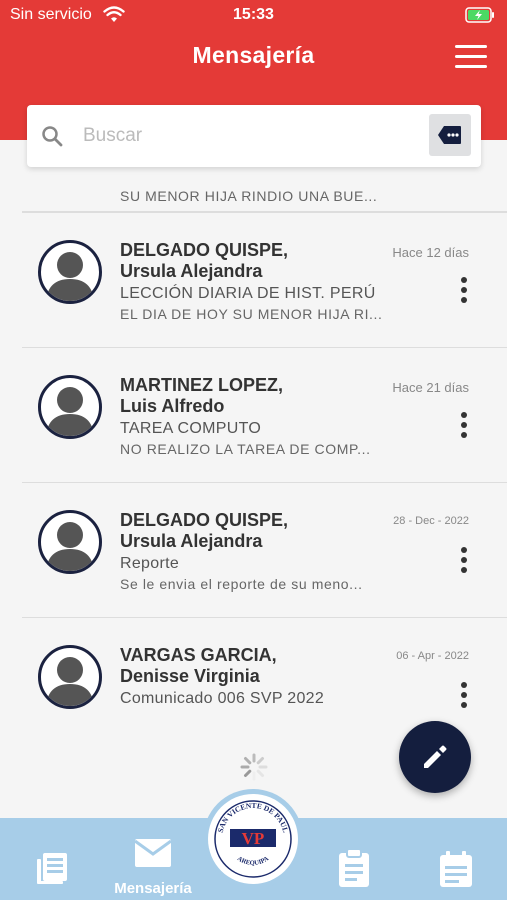  What do you see at coordinates (248, 136) in the screenshot?
I see `search-input` at bounding box center [248, 136].